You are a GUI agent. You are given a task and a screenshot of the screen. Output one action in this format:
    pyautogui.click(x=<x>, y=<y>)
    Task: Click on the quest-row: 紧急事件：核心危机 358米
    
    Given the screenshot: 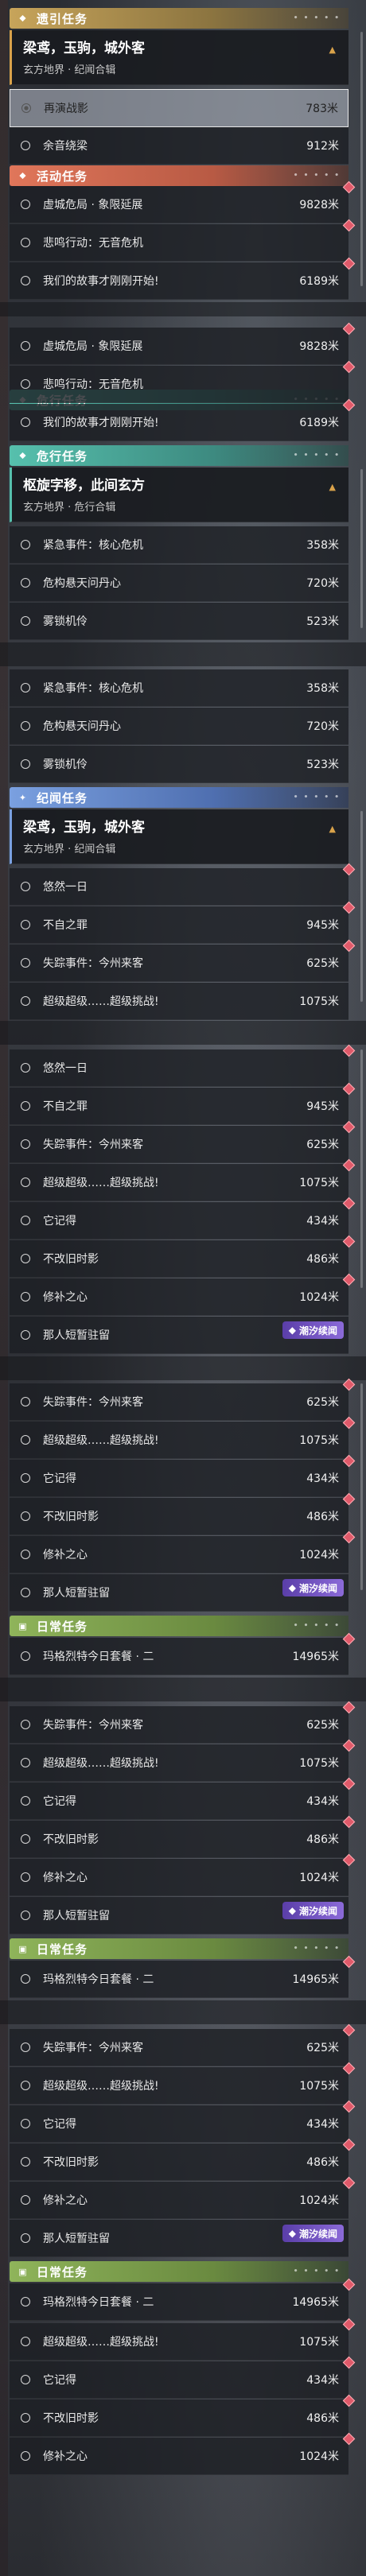 What is the action you would take?
    pyautogui.click(x=179, y=545)
    